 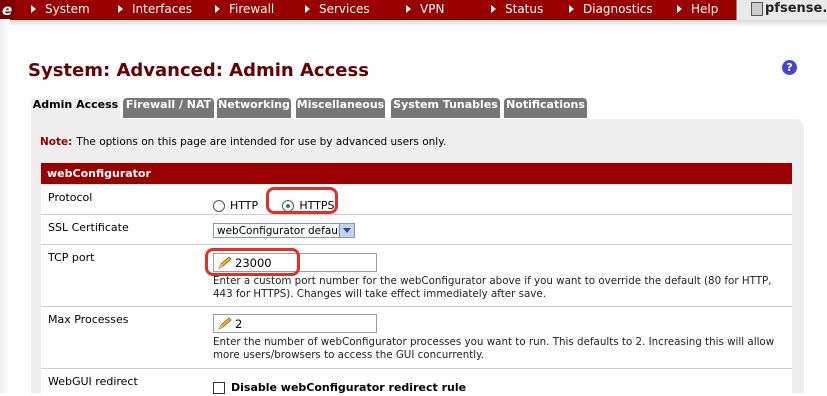 I want to click on tcp-port-label: TCP port, so click(x=71, y=257).